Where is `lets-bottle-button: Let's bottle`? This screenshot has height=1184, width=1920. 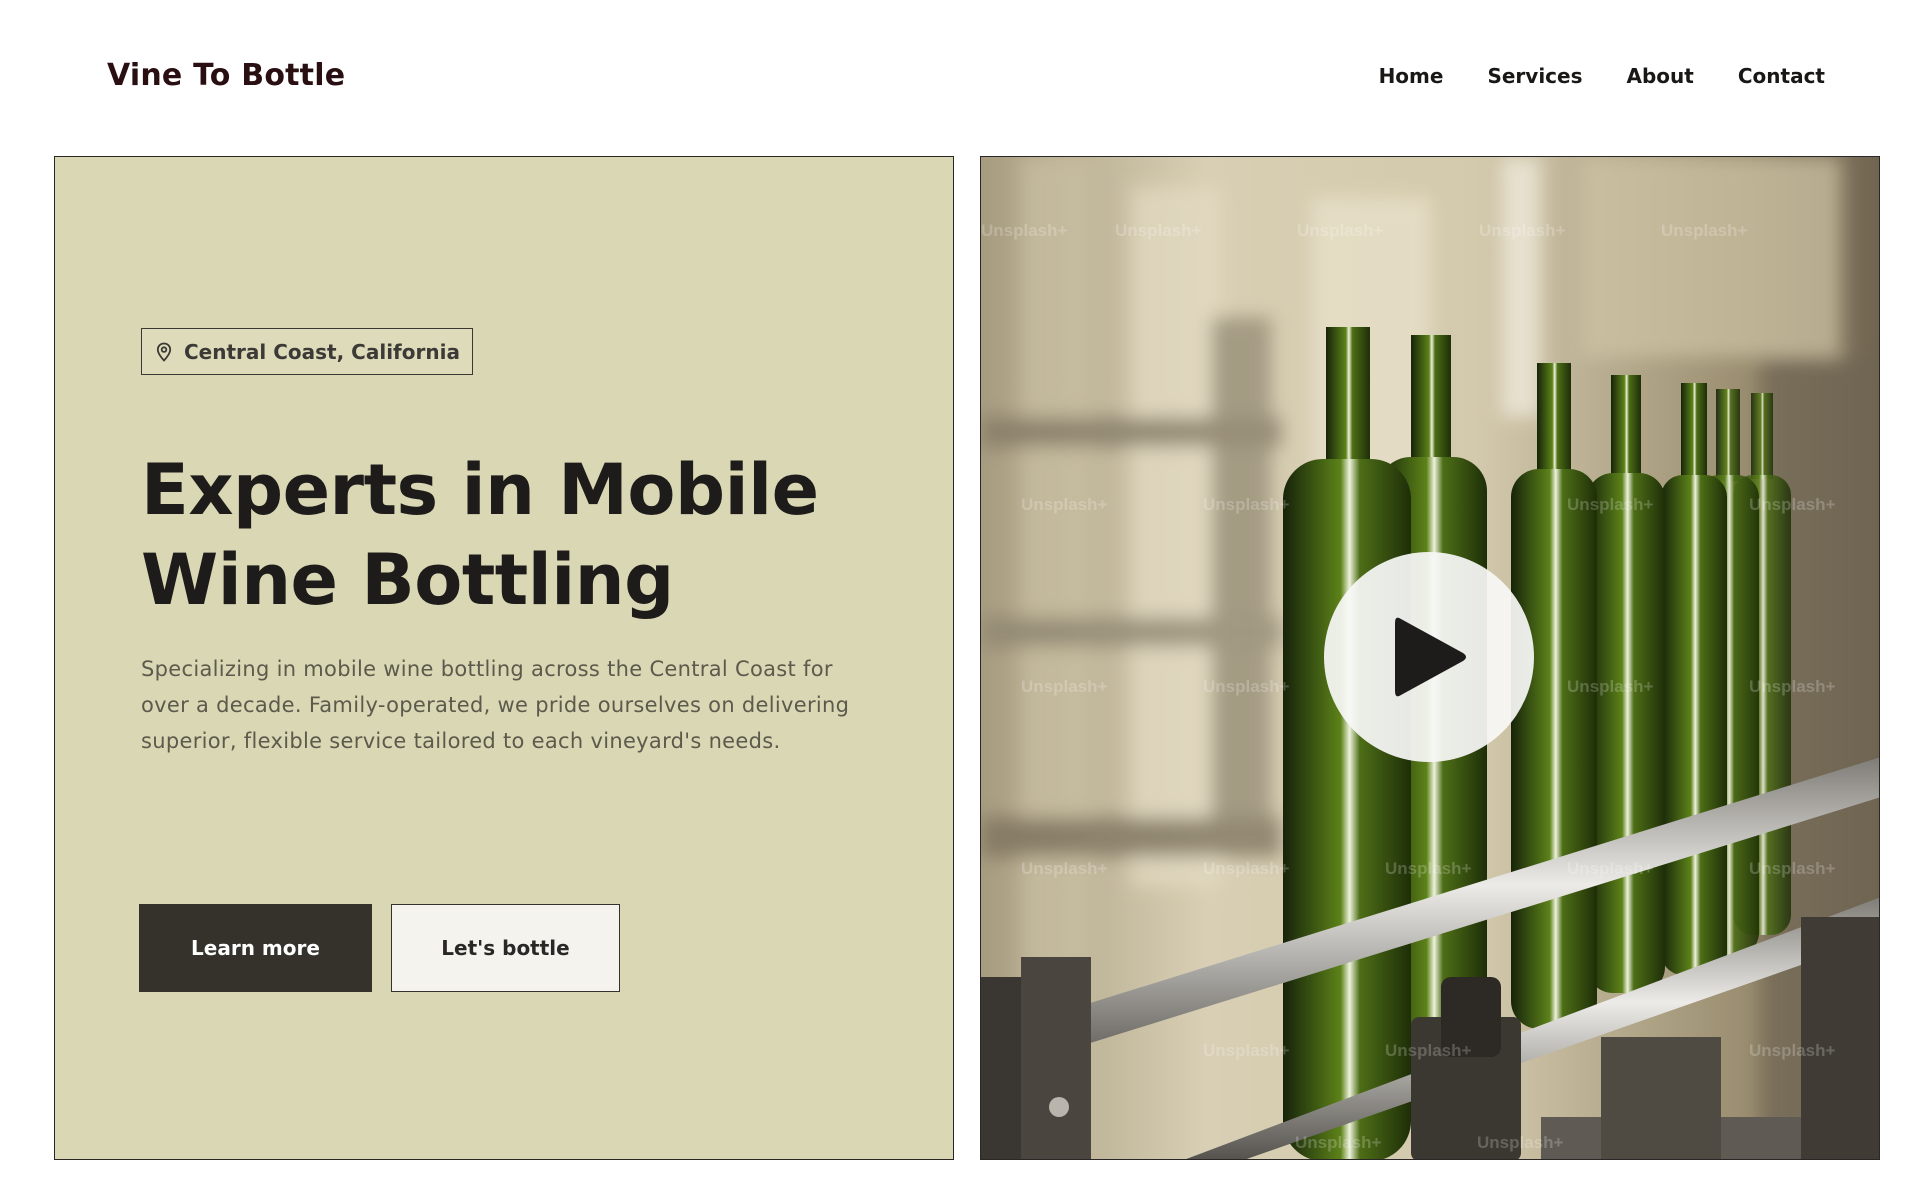 lets-bottle-button: Let's bottle is located at coordinates (505, 948).